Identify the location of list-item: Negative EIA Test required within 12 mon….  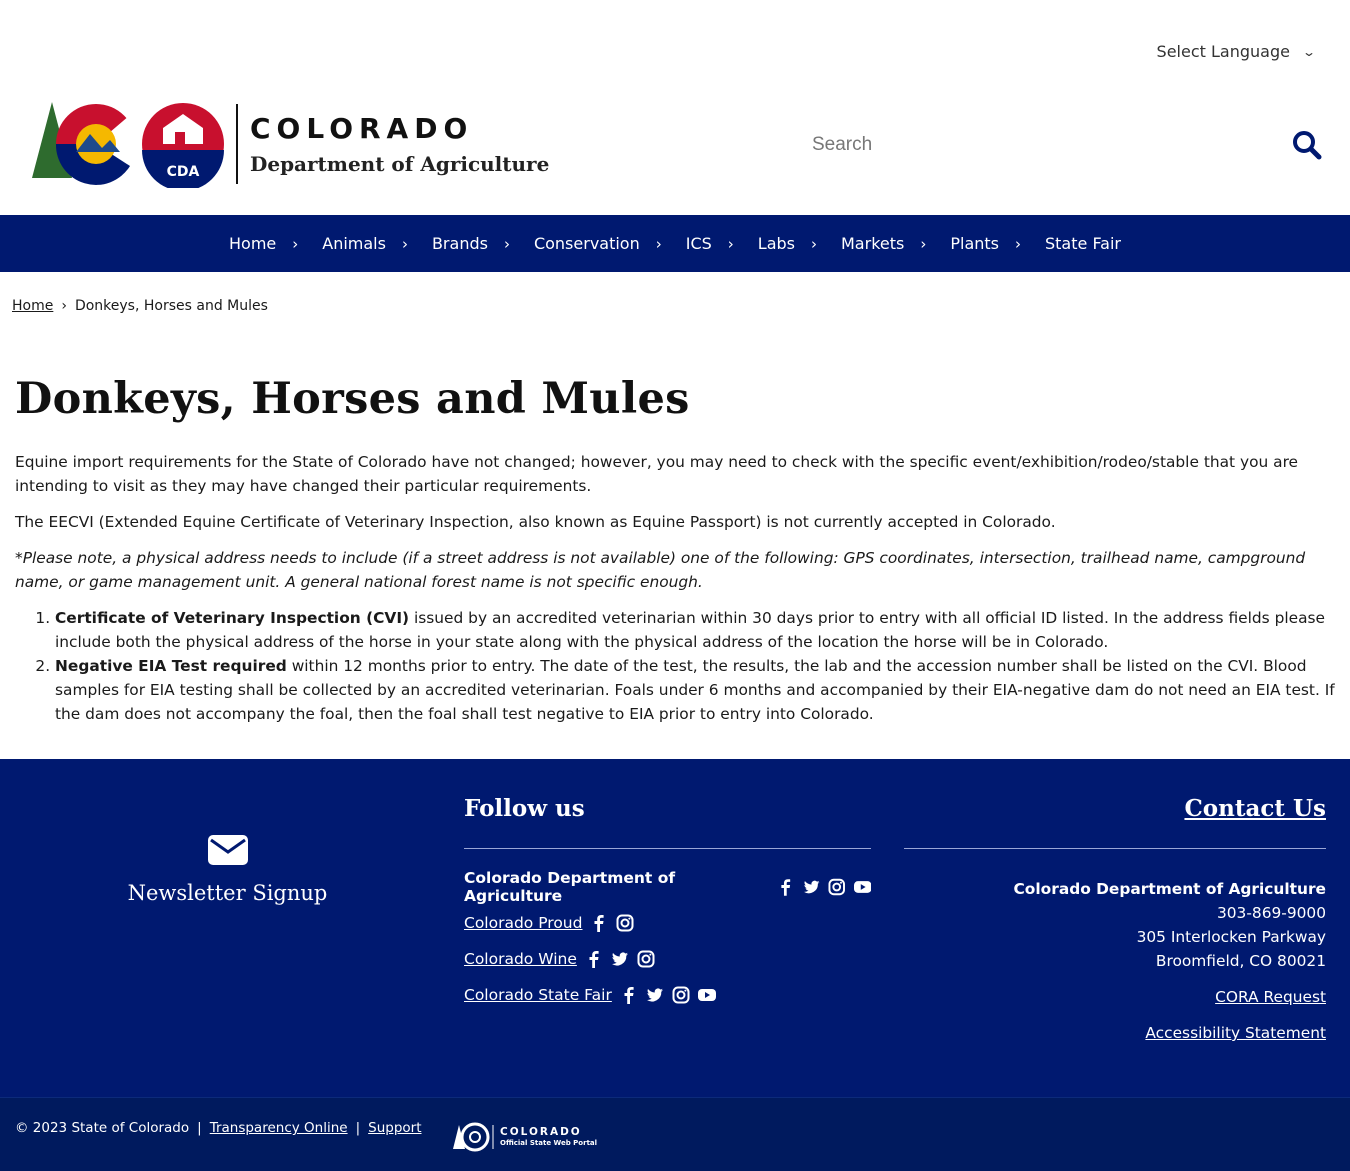
(695, 690).